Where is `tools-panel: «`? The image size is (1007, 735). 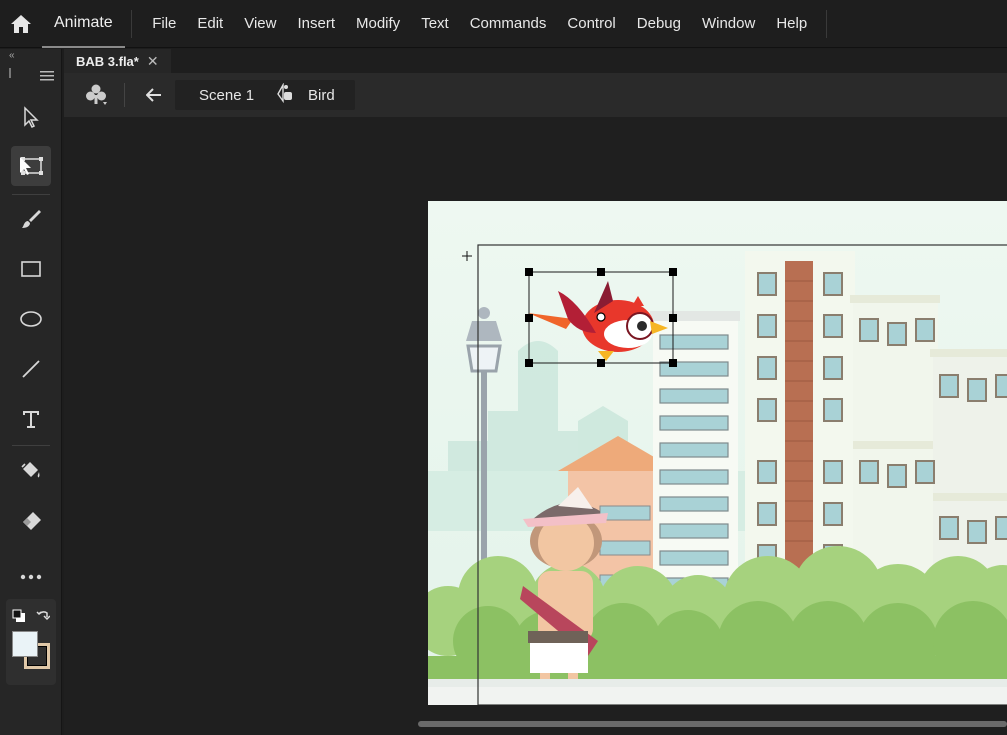
tools-panel: « is located at coordinates (31, 392).